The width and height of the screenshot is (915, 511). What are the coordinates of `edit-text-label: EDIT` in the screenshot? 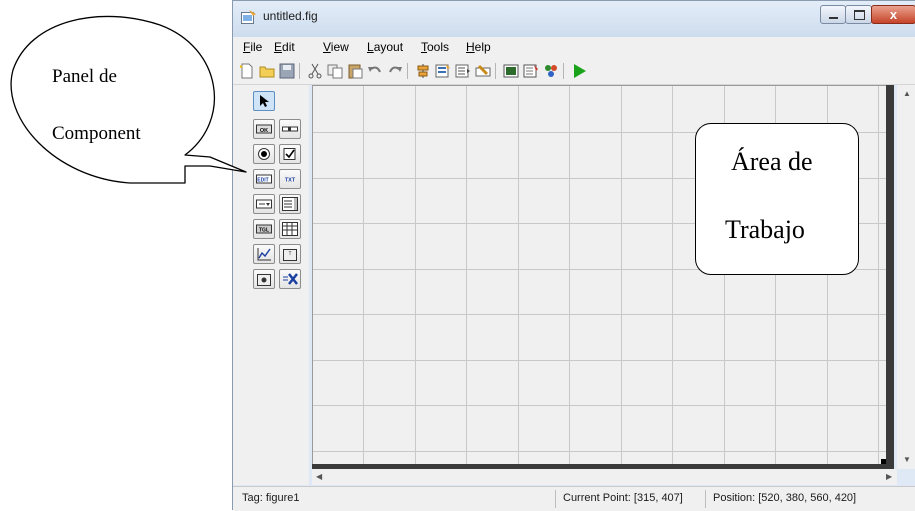 It's located at (262, 181).